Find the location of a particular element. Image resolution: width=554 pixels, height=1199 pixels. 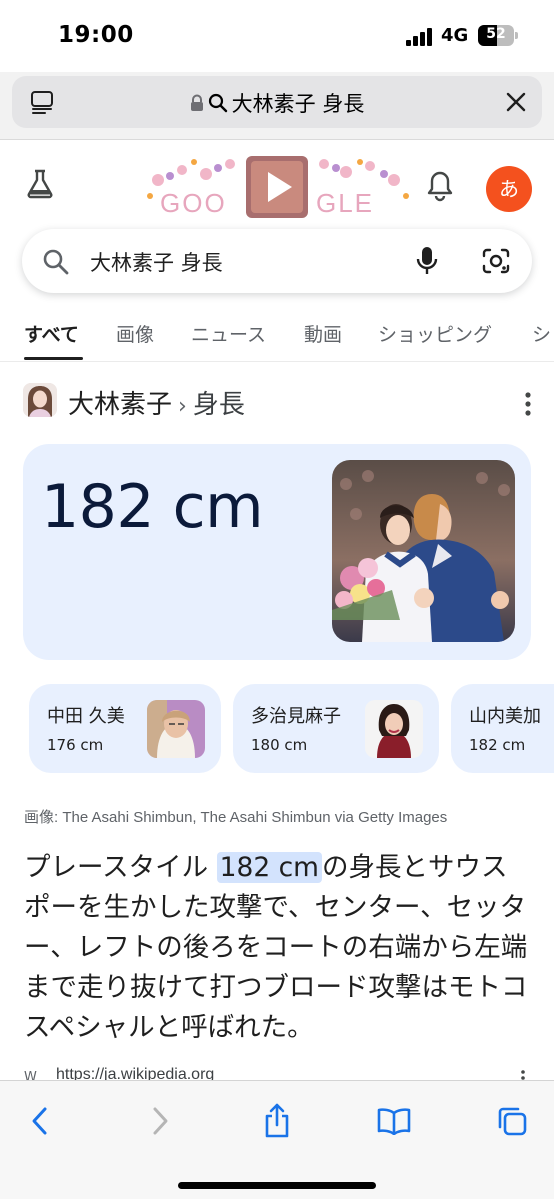

related-card: 多治見麻子 180 cm is located at coordinates (336, 728).